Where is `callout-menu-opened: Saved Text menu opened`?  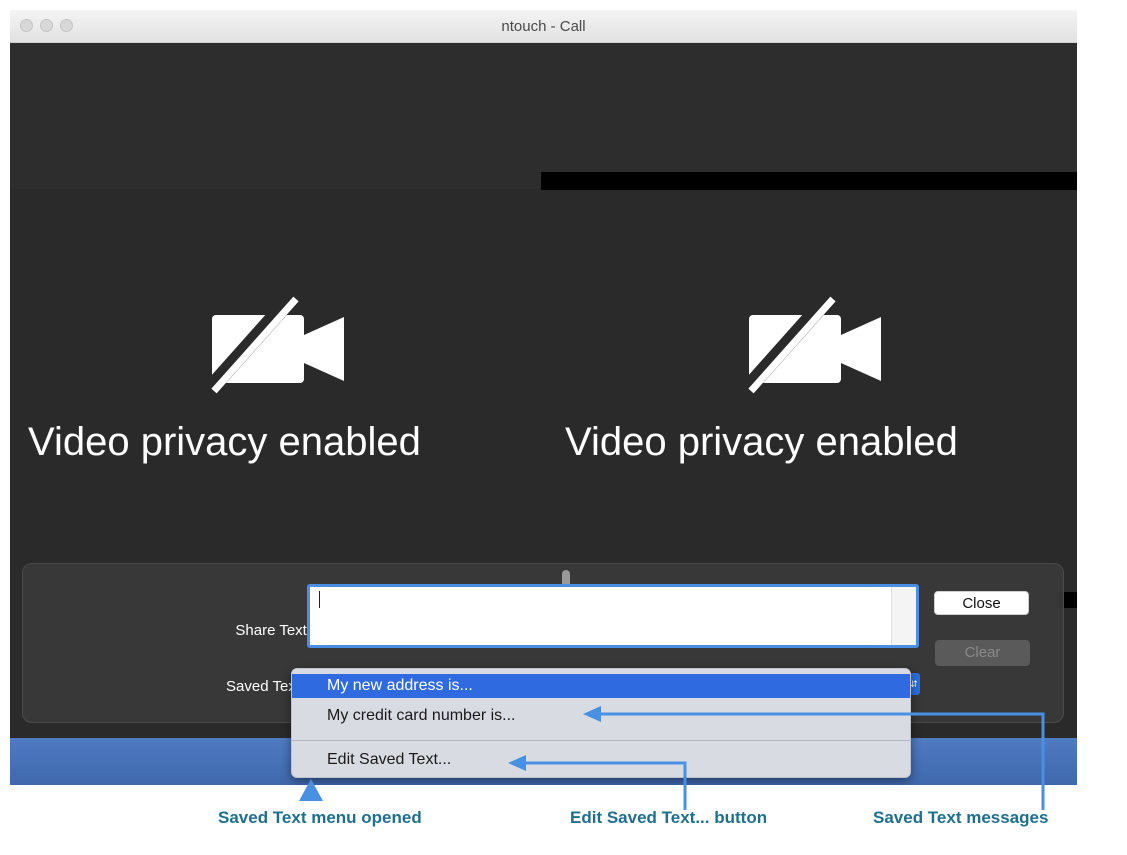 callout-menu-opened: Saved Text menu opened is located at coordinates (320, 817).